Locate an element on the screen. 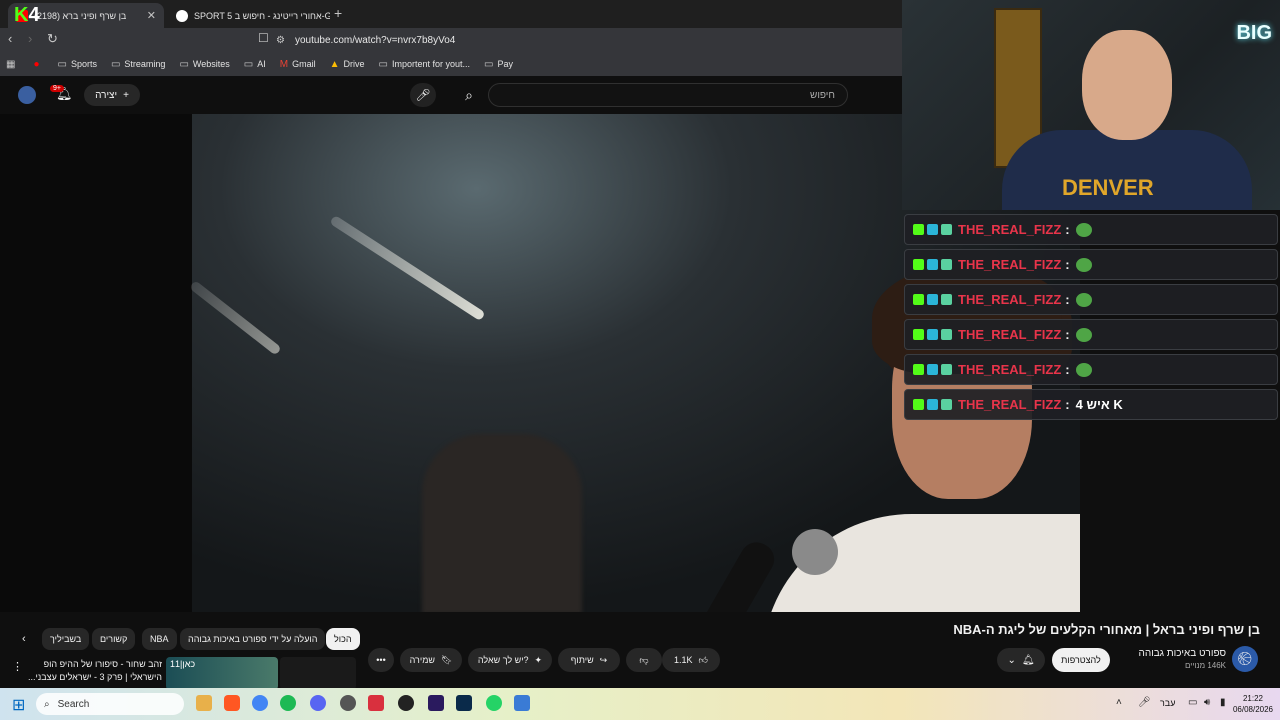 The image size is (1280, 720). tab-title: (2198) בן שרף ופיני ברא is located at coordinates (80, 15).